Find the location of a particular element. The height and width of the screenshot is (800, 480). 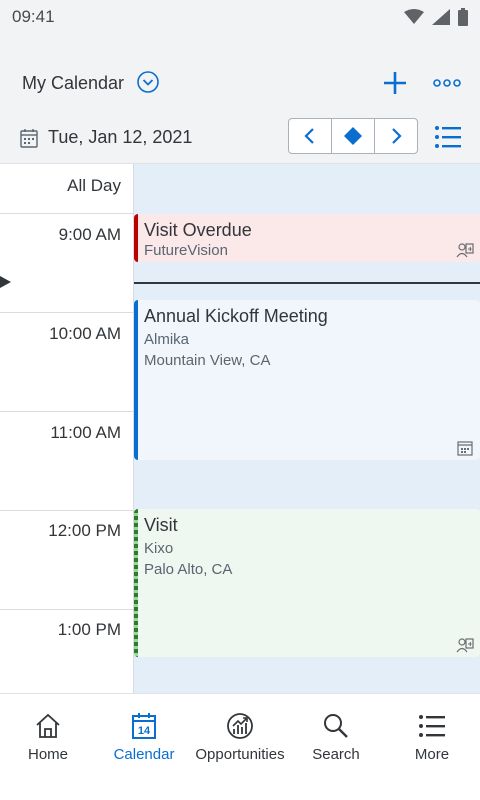

wifi-icon is located at coordinates (414, 16).